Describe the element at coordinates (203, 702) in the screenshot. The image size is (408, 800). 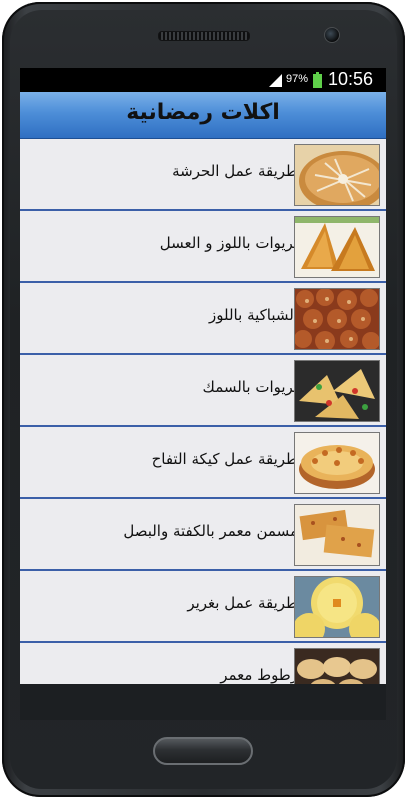
I see `navigation-bar` at that location.